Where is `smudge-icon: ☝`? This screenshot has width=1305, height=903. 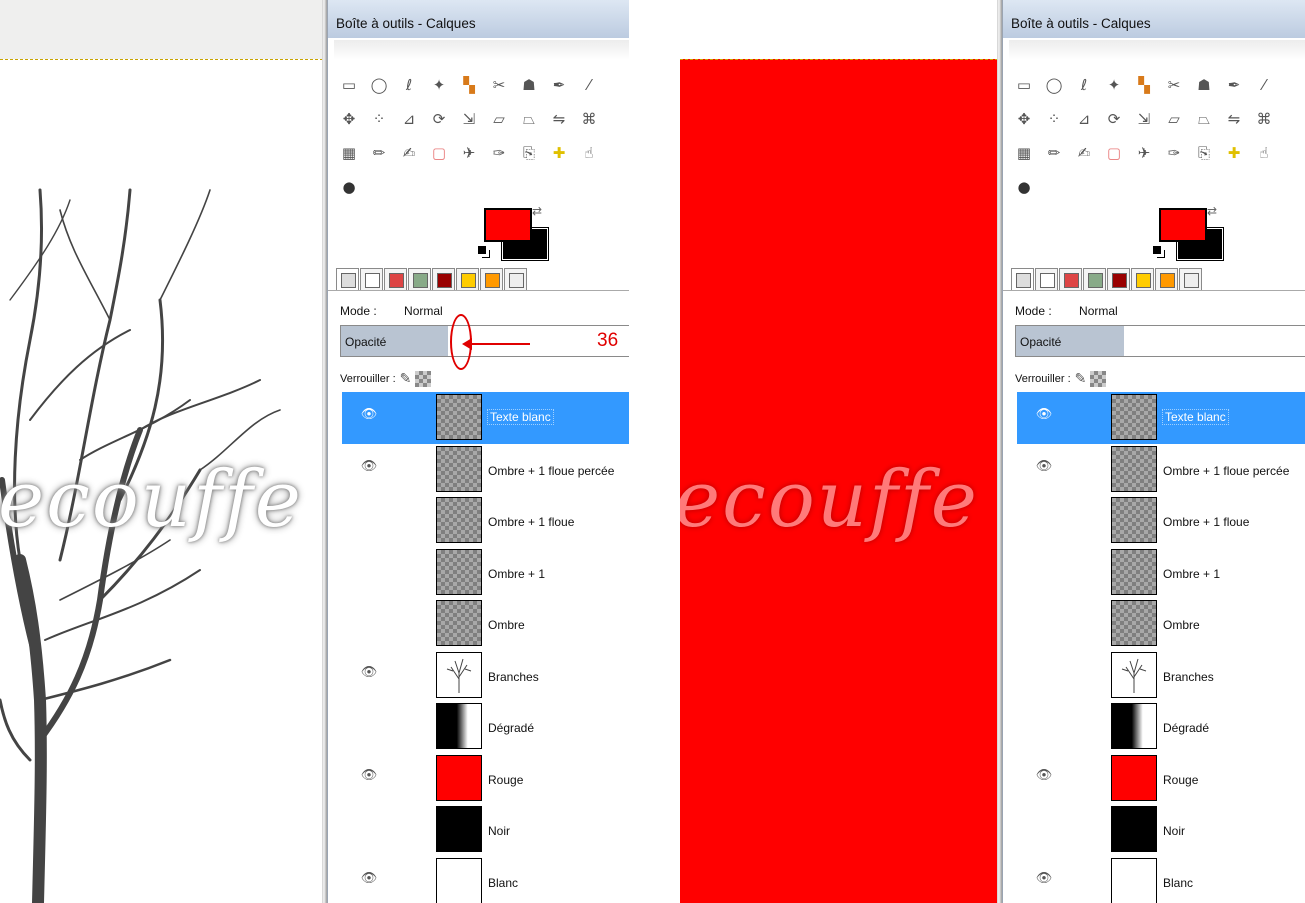
smudge-icon: ☝ is located at coordinates (1264, 153).